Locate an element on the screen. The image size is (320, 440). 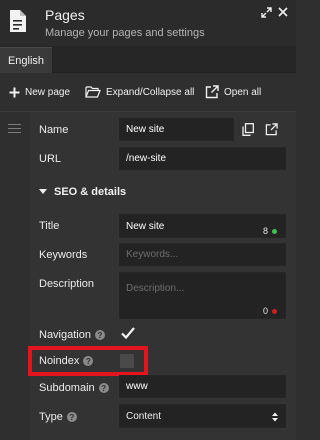
close-icon is located at coordinates (283, 12).